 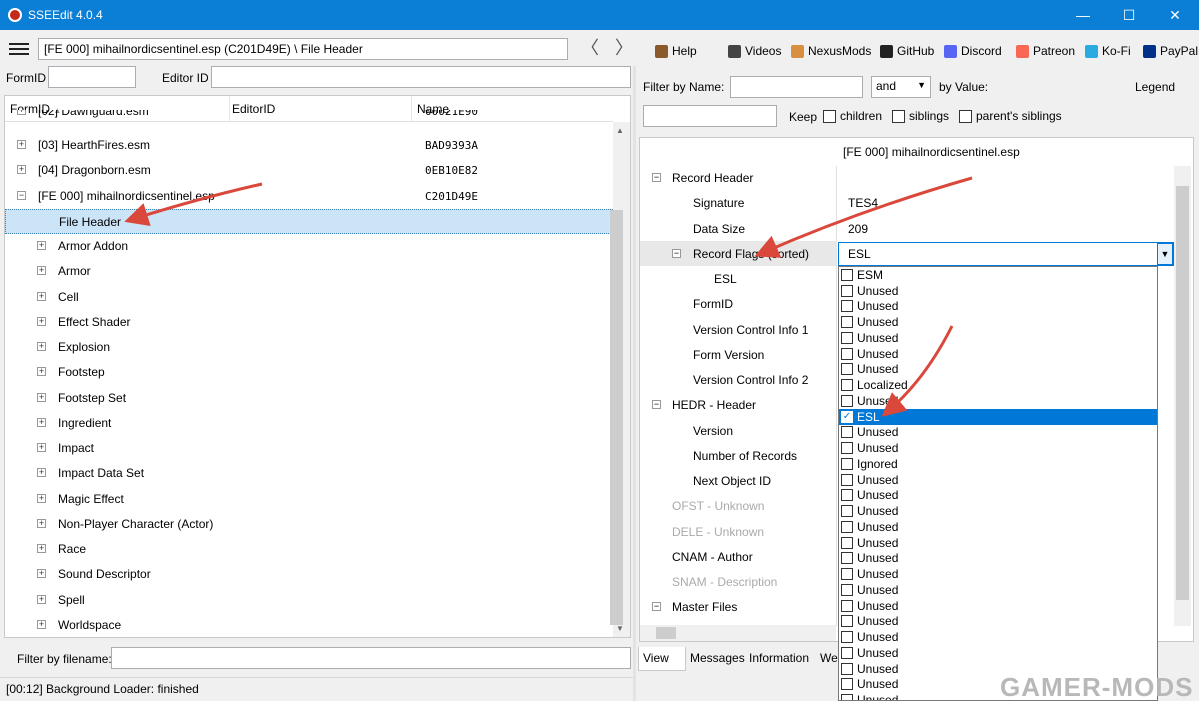 What do you see at coordinates (309, 372) in the screenshot?
I see `tree-row: + Footstep` at bounding box center [309, 372].